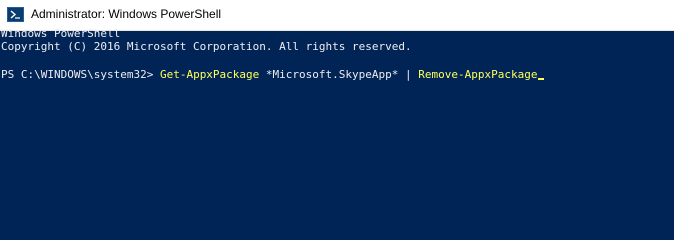 Image resolution: width=674 pixels, height=240 pixels. I want to click on pipe-command: Remove-AppxPackage, so click(478, 74).